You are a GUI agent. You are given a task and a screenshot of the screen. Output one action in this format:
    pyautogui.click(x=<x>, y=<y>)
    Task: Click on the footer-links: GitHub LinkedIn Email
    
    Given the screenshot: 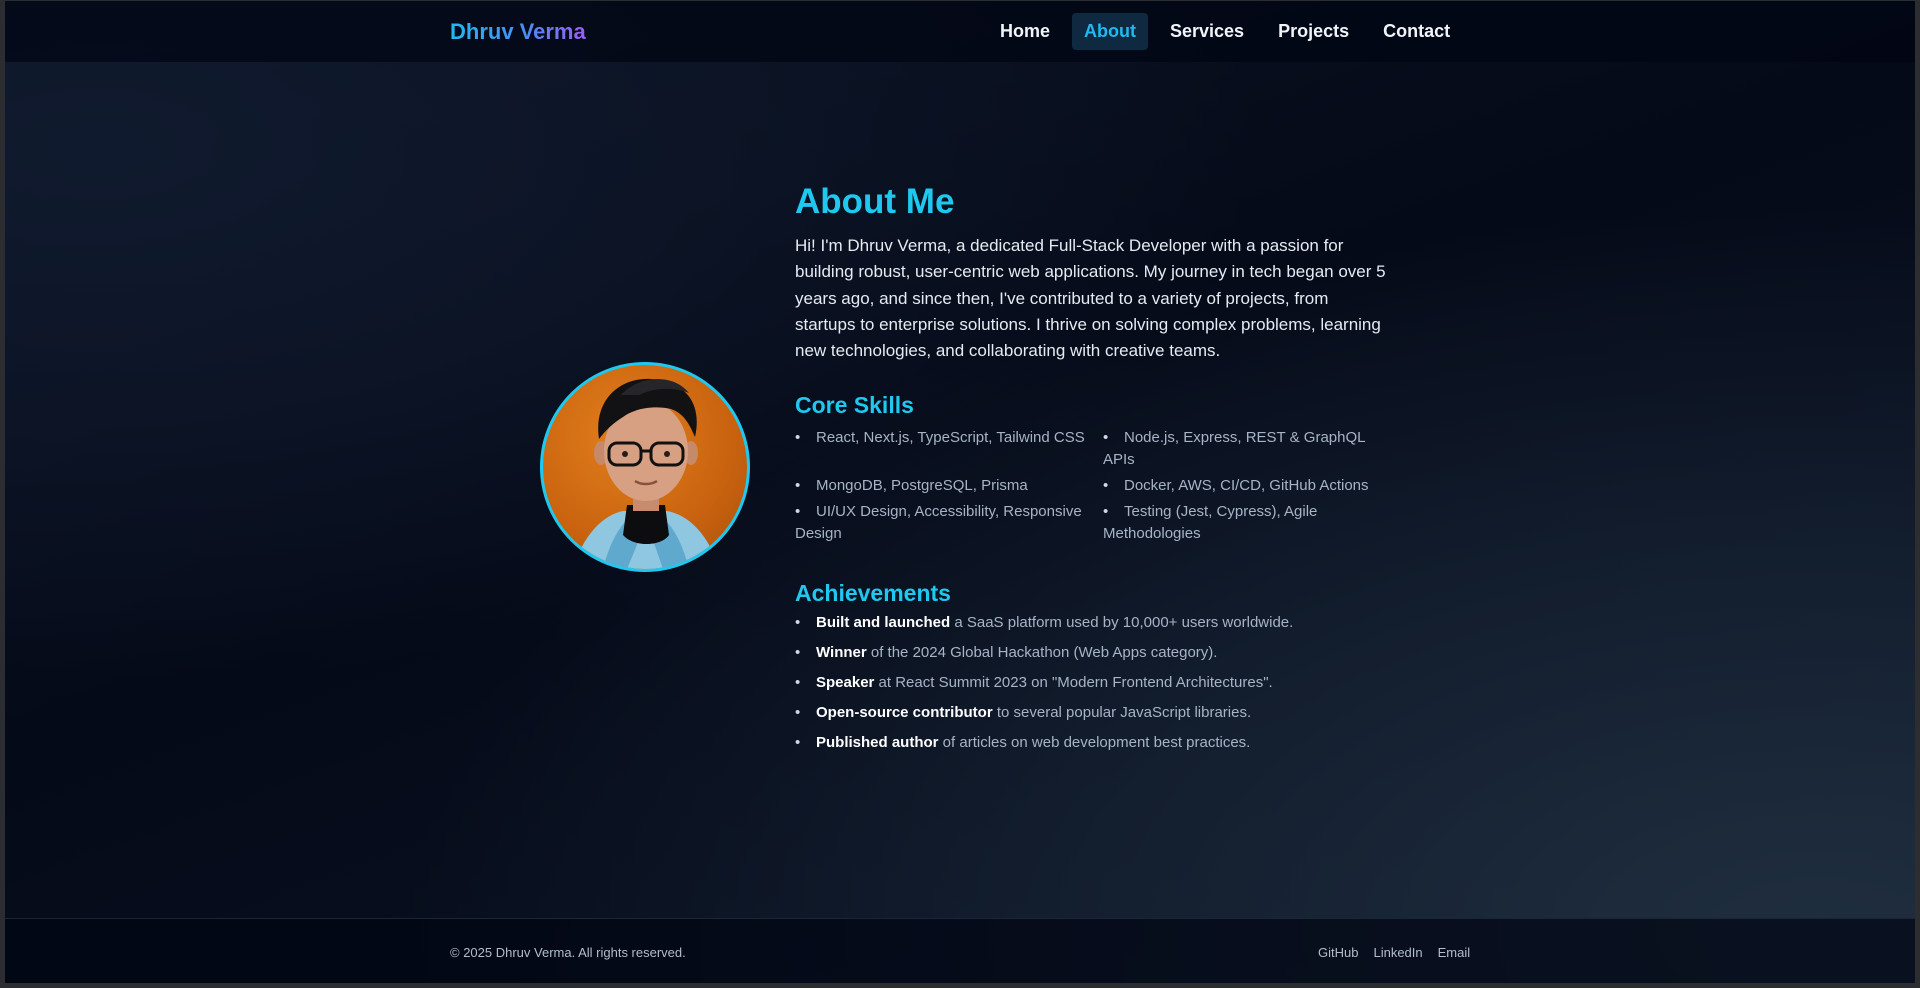 What is the action you would take?
    pyautogui.click(x=1394, y=952)
    